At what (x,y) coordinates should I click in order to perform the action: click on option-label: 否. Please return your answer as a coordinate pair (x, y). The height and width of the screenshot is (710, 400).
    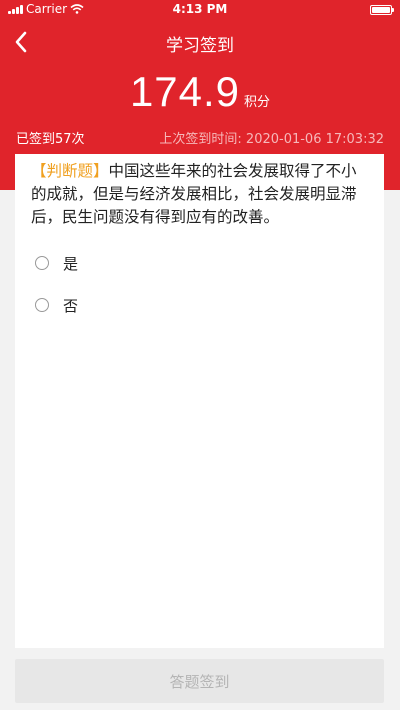
    Looking at the image, I should click on (71, 305).